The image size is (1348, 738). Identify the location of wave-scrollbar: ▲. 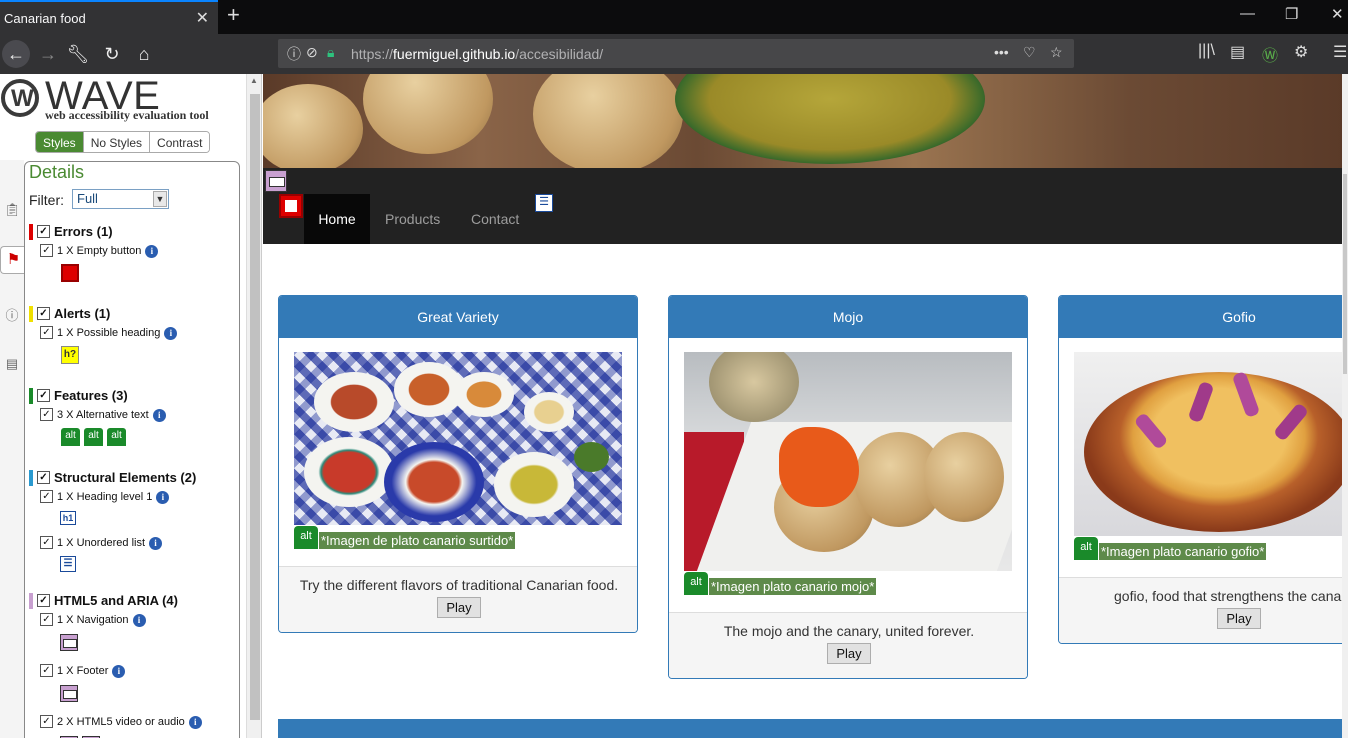
(253, 406).